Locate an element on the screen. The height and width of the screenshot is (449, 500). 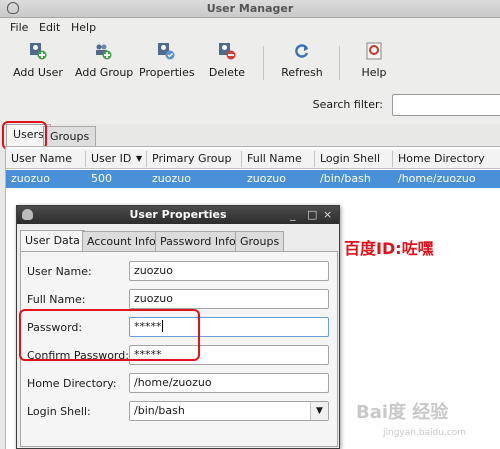
login-shell-value: /bin/bash is located at coordinates (159, 410).